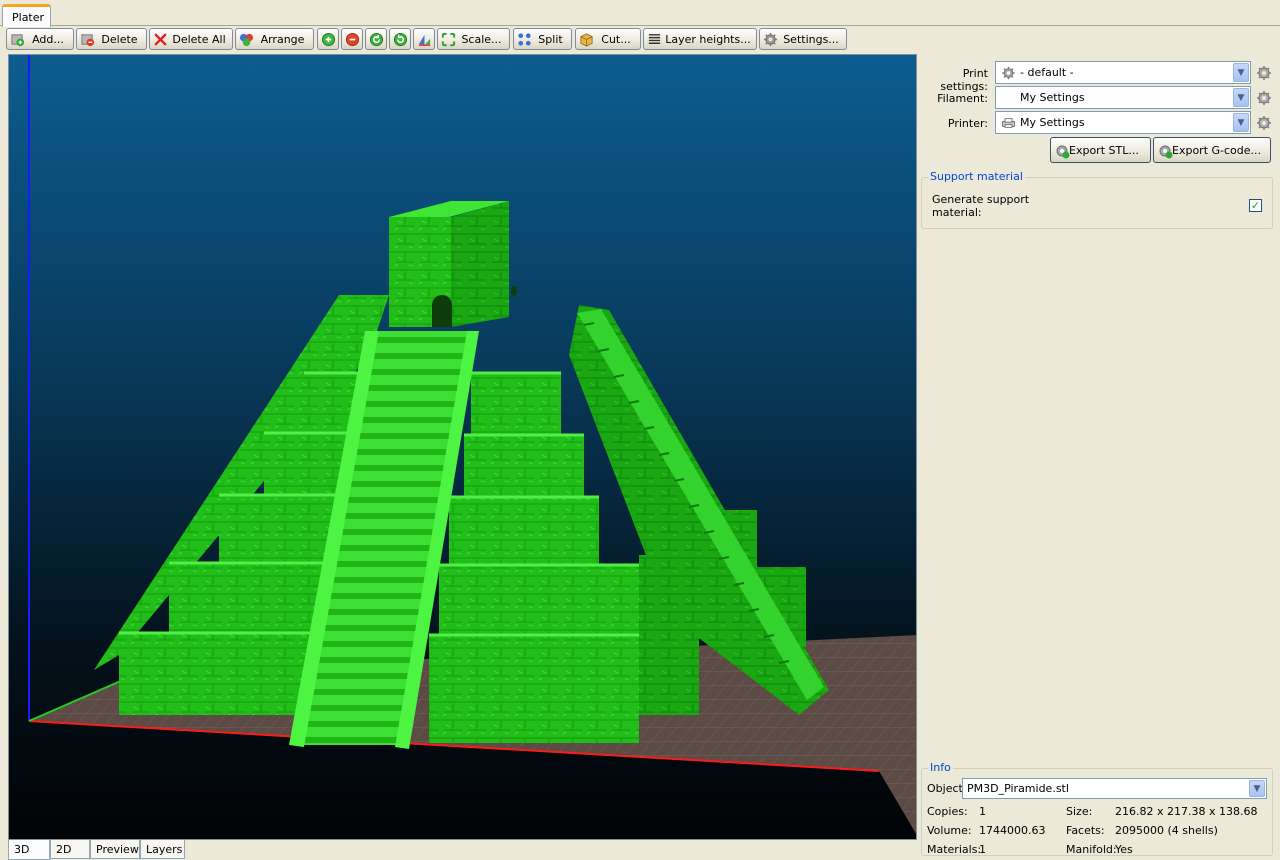 This screenshot has width=1280, height=860. What do you see at coordinates (1079, 811) in the screenshot?
I see `size-label: Size:` at bounding box center [1079, 811].